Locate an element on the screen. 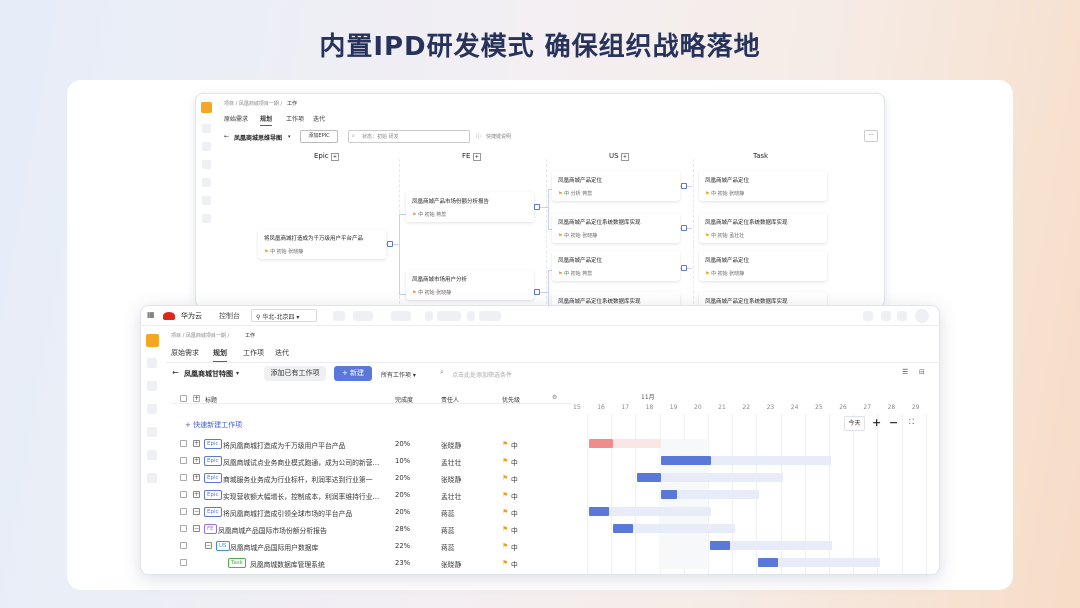 The height and width of the screenshot is (608, 1080). row-title: 凤凰商城产品国际用户数据库 is located at coordinates (274, 547).